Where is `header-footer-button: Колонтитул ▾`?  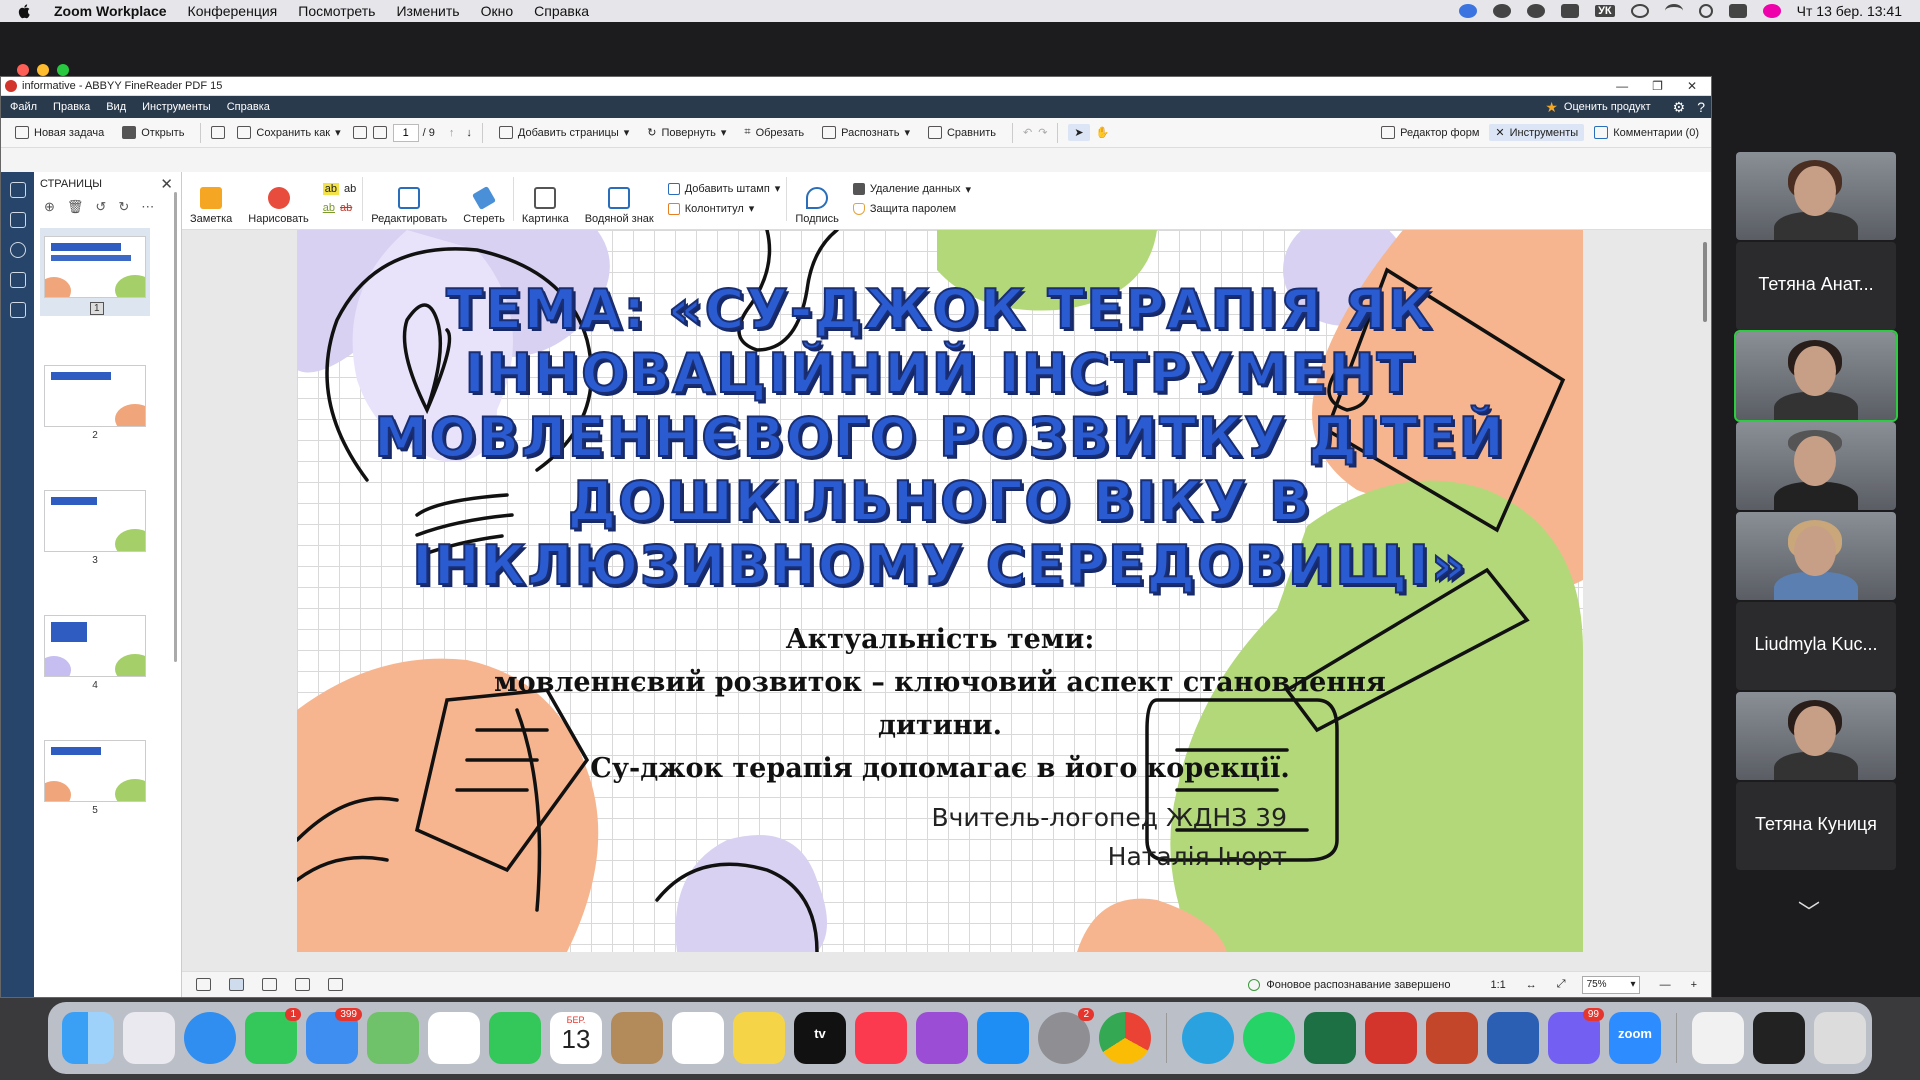 header-footer-button: Колонтитул ▾ is located at coordinates (724, 208).